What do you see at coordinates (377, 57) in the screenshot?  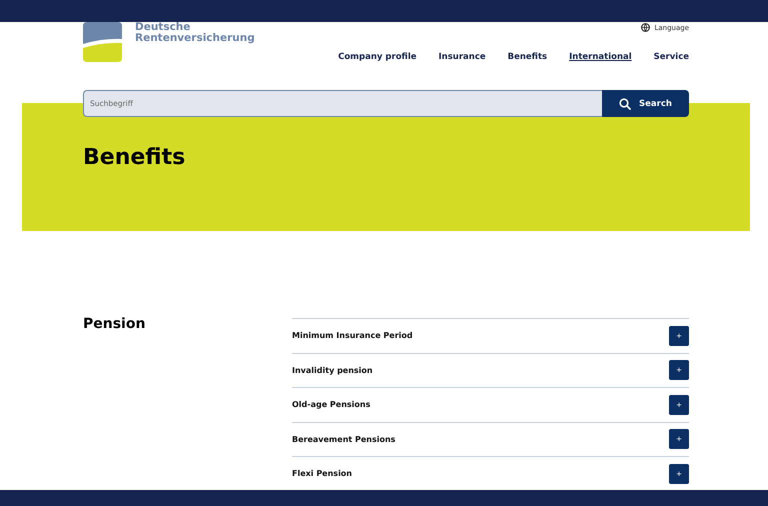 I see `nav-link: Company profile` at bounding box center [377, 57].